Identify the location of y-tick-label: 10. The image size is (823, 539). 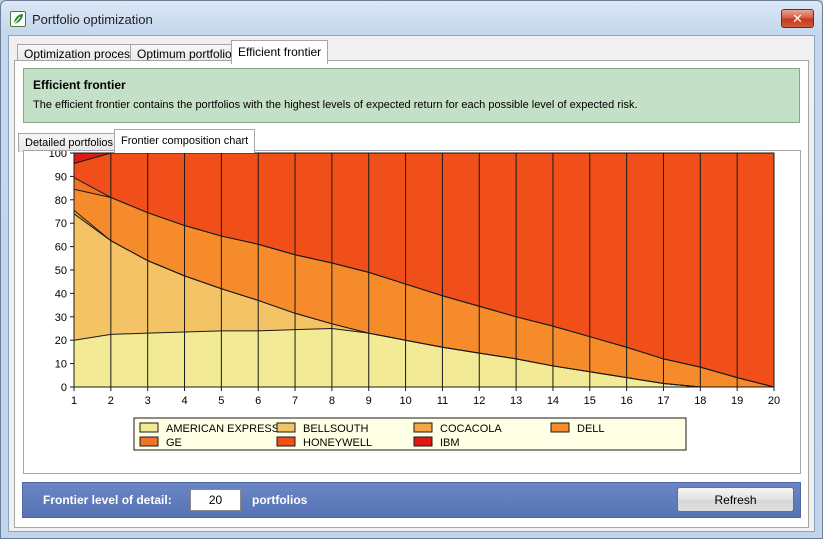
(61, 365).